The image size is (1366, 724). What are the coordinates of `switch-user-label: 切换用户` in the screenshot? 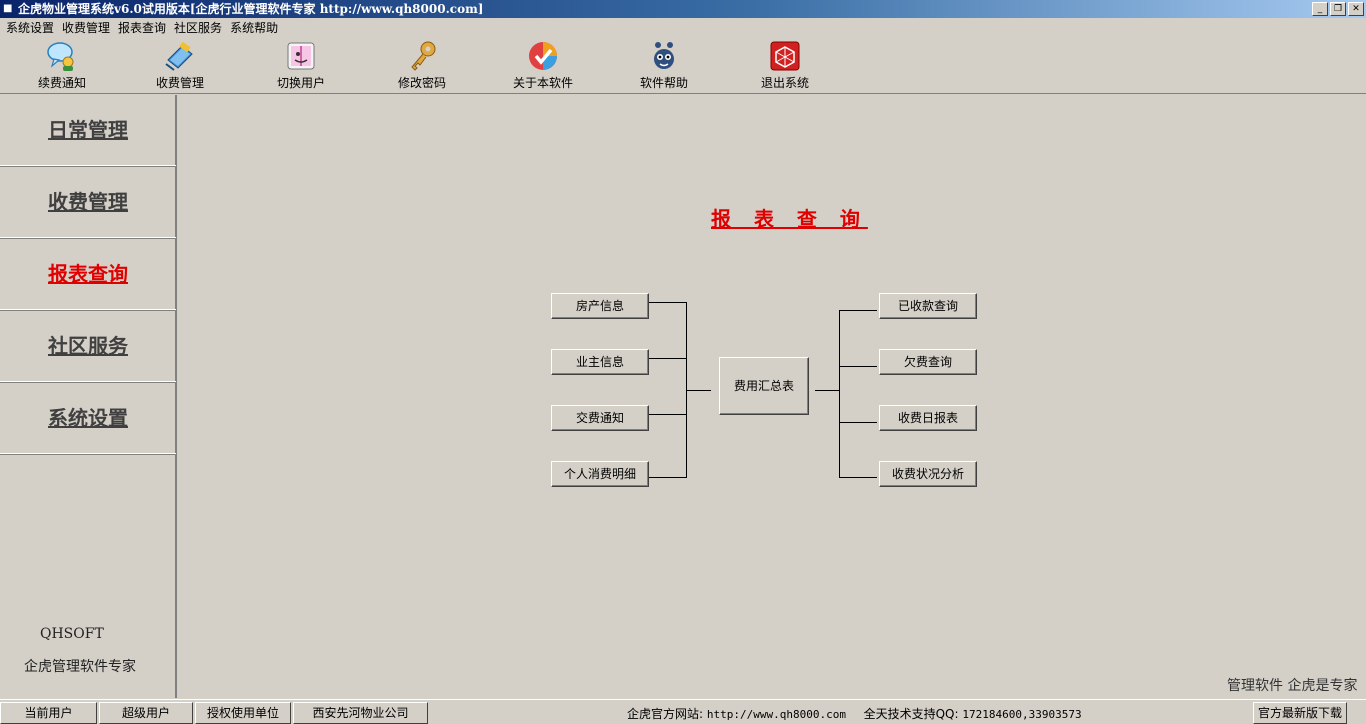 It's located at (300, 83).